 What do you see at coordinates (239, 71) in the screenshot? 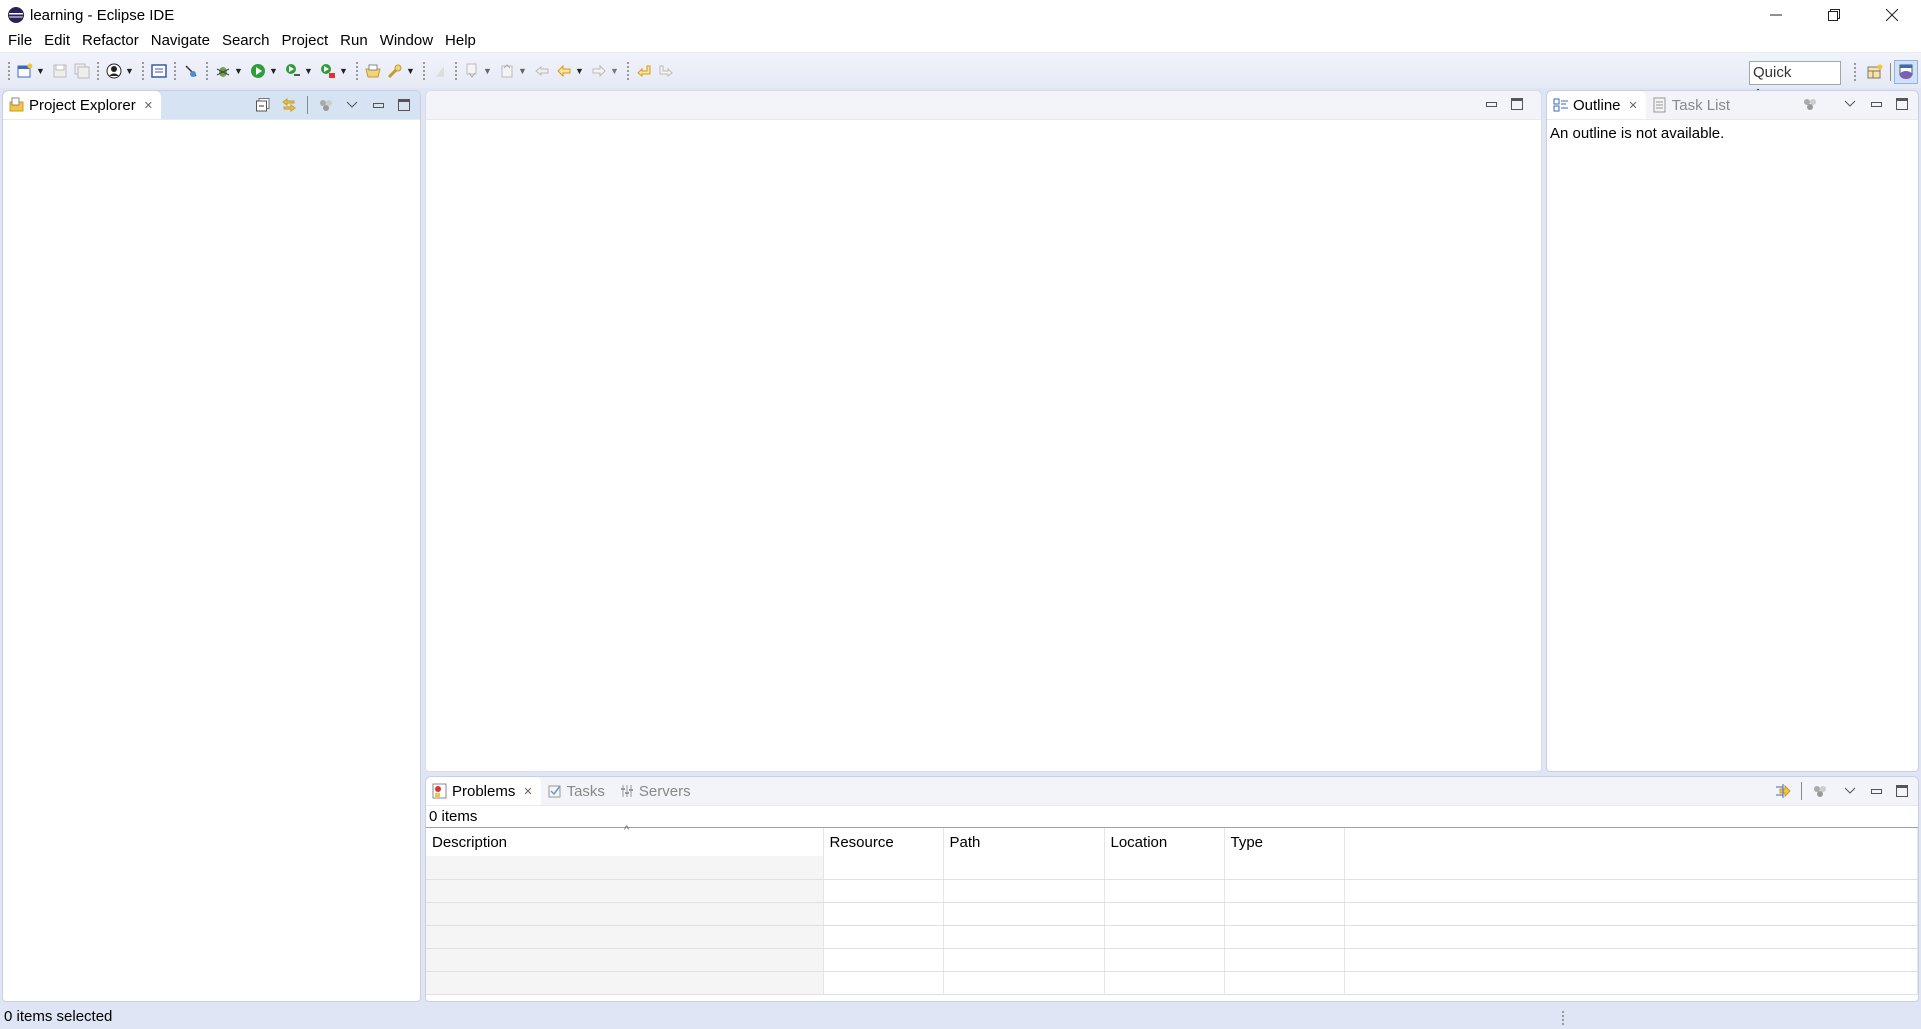
I see `debug-dropdown-icon: ▼` at bounding box center [239, 71].